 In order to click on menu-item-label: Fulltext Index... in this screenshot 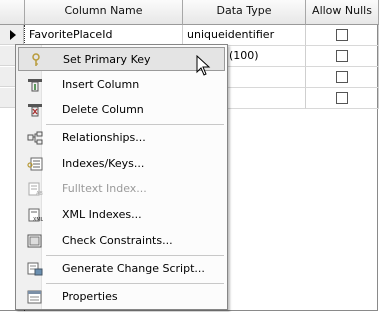, I will do `click(104, 188)`.